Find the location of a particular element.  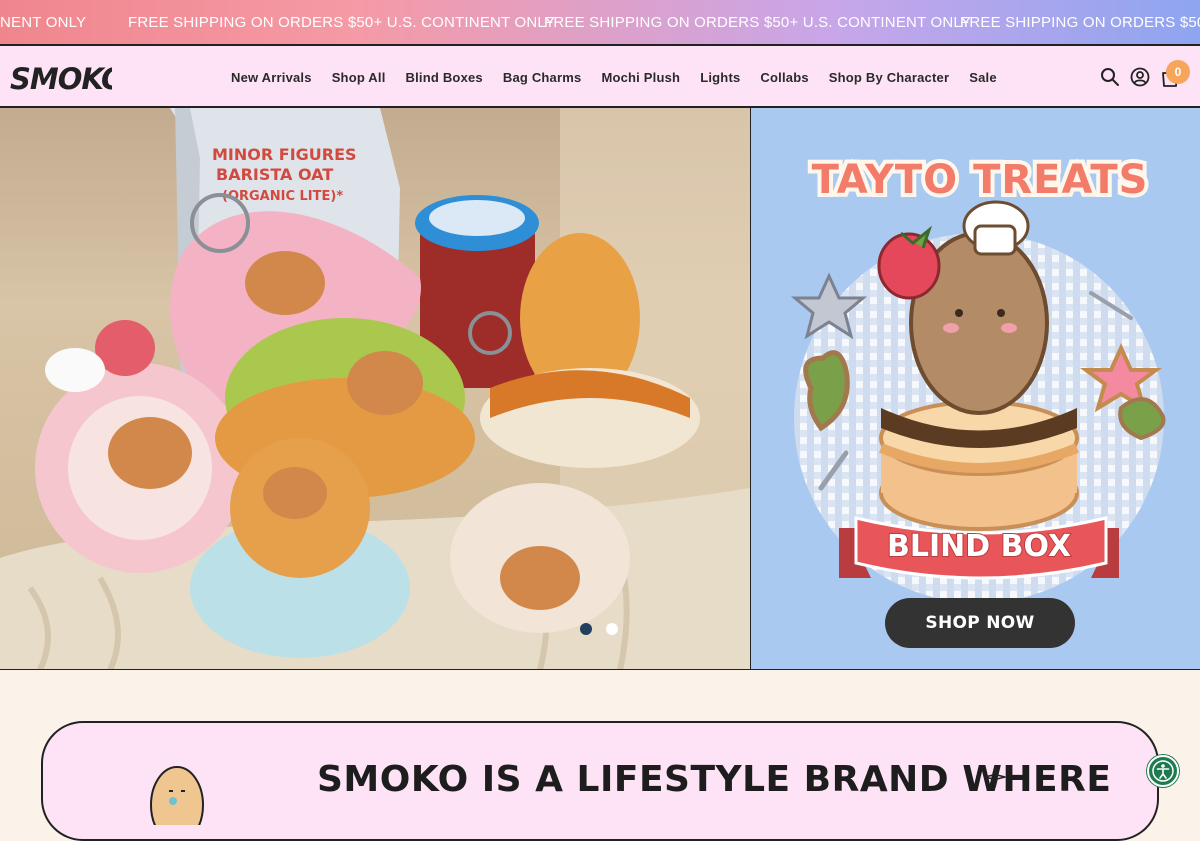

cart-count-badge: 0 is located at coordinates (1178, 72).